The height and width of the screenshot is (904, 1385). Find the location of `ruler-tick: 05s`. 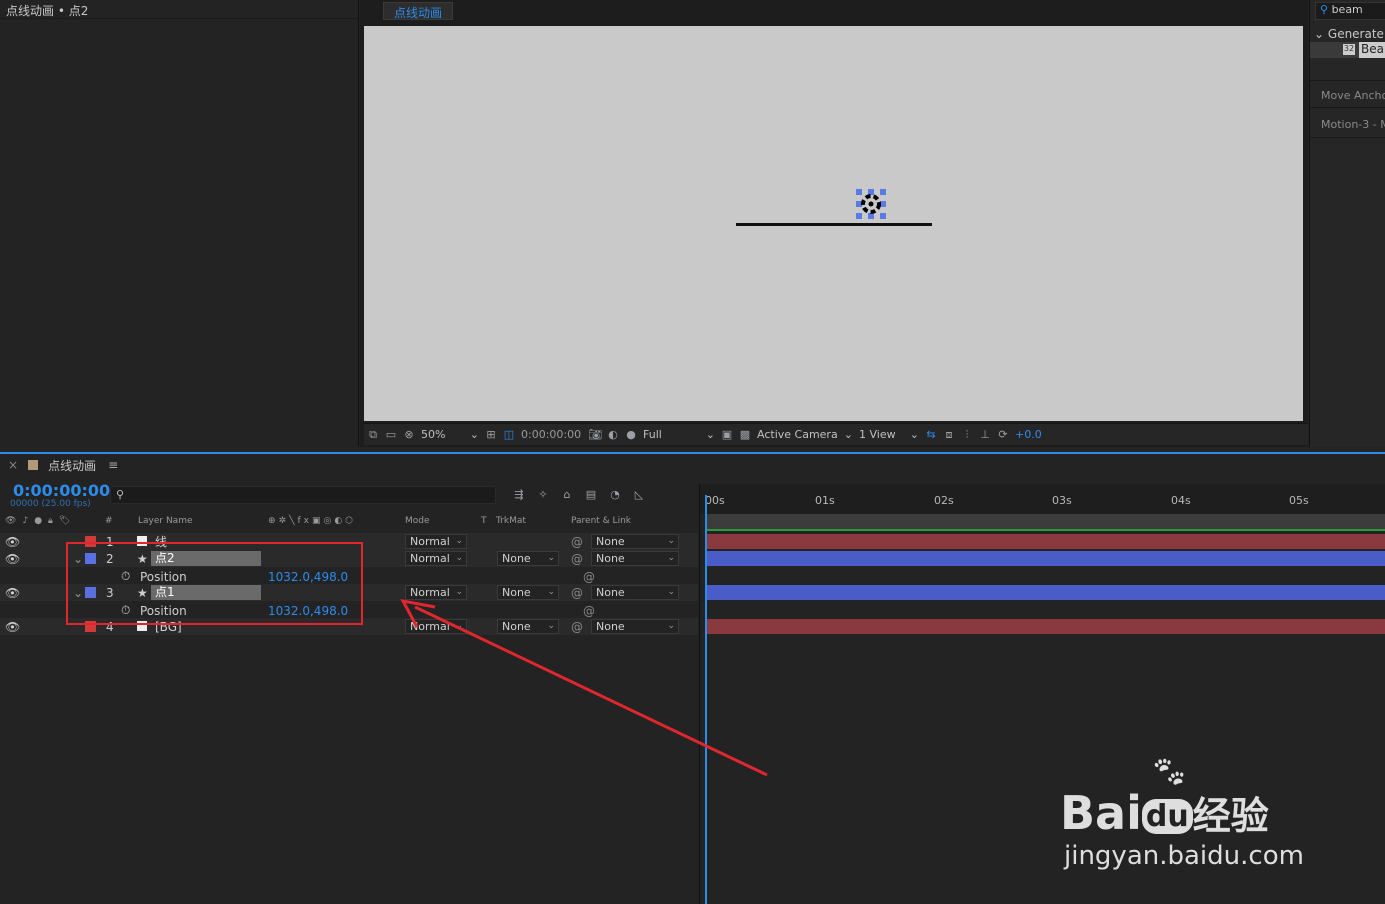

ruler-tick: 05s is located at coordinates (1299, 500).